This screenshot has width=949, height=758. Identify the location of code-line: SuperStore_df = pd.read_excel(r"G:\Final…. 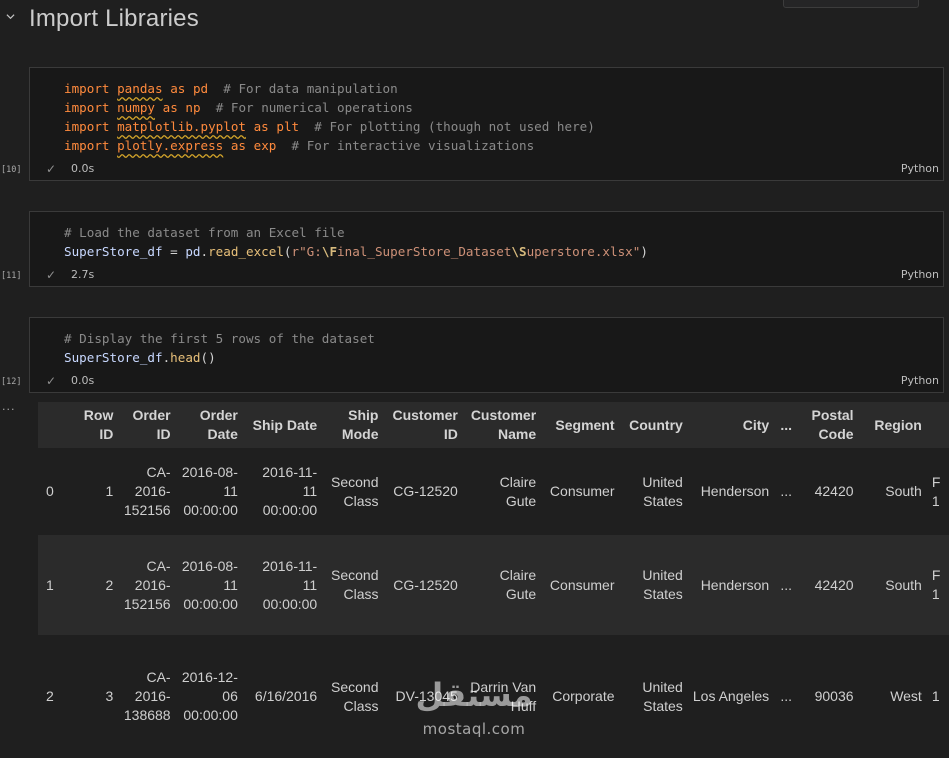
(356, 251).